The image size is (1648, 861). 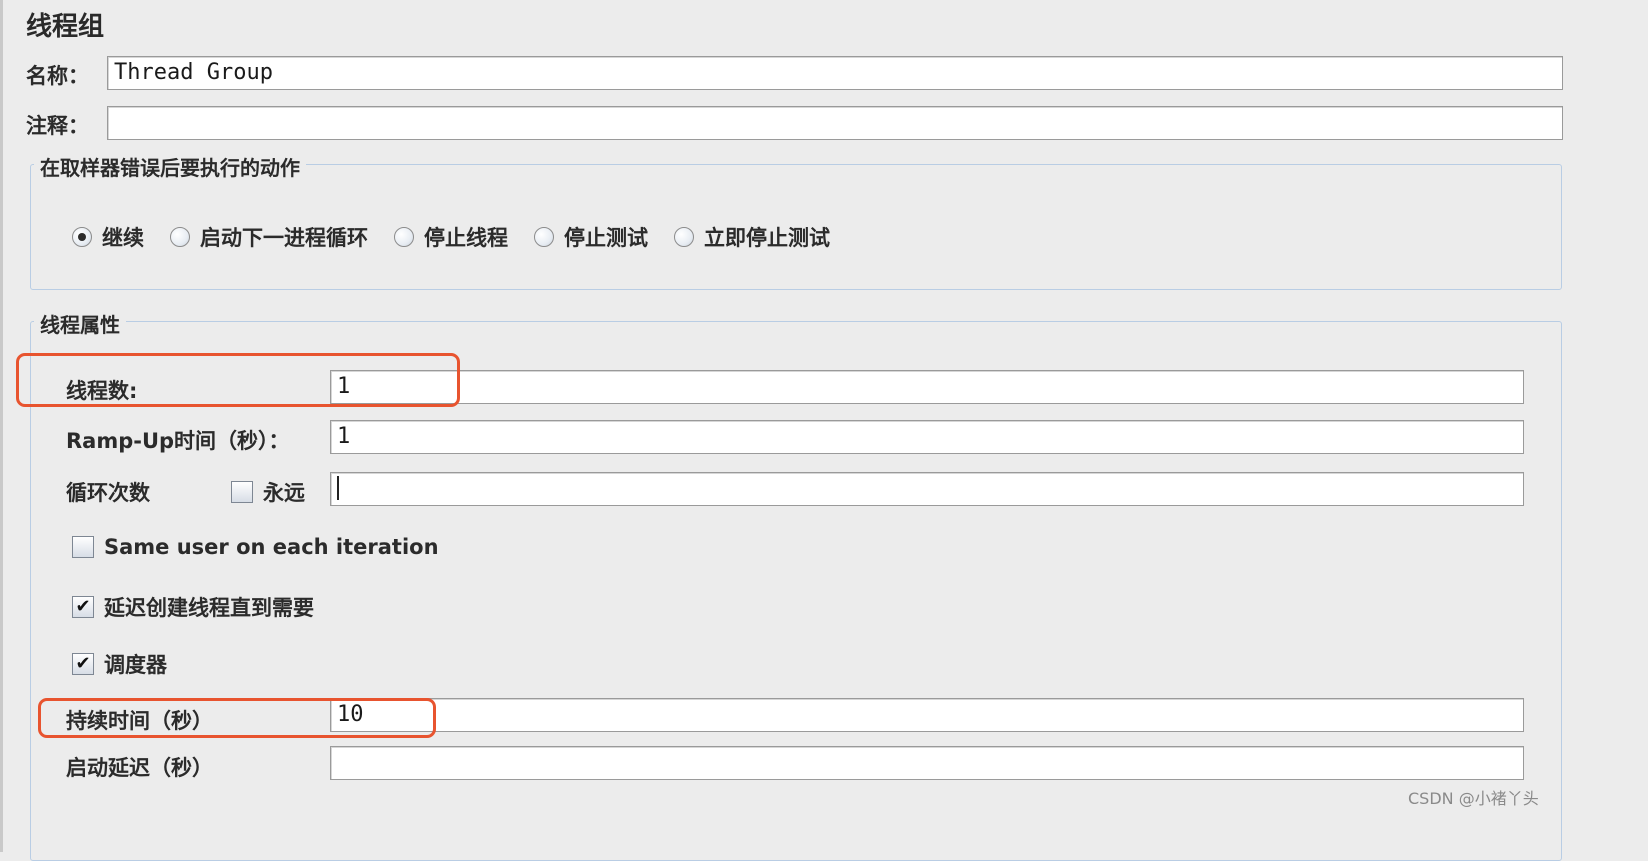 I want to click on comment-input, so click(x=835, y=123).